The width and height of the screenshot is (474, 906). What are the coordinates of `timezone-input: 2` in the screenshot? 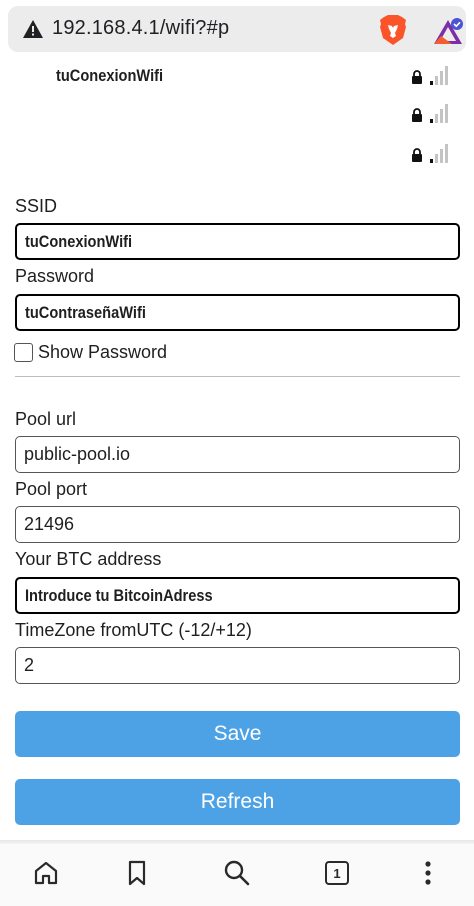 It's located at (237, 665).